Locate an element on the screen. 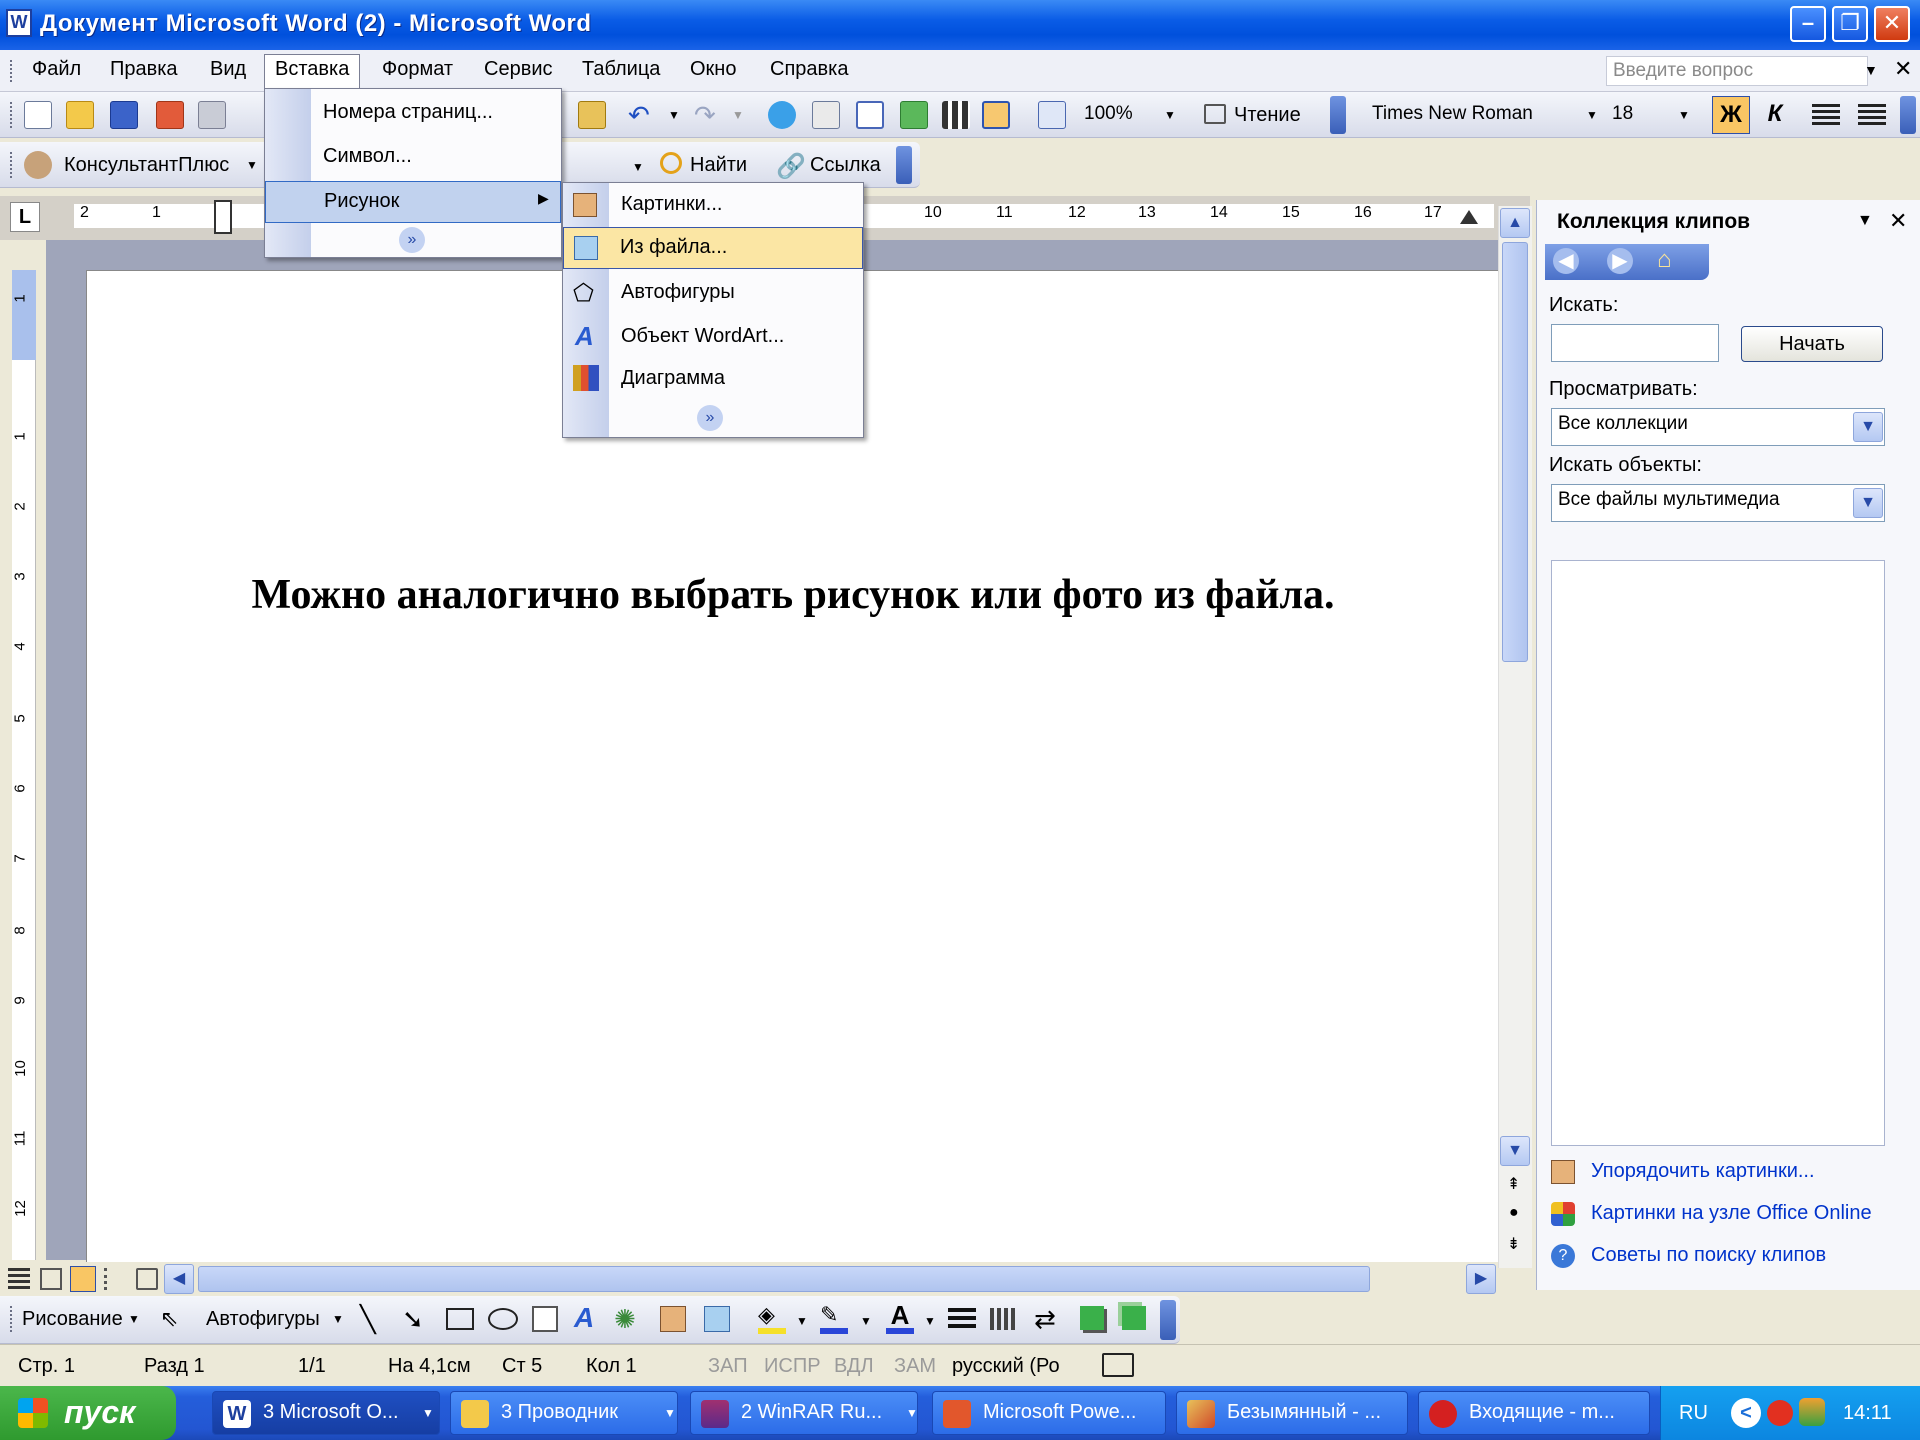 The height and width of the screenshot is (1440, 1920). insert-table-icon is located at coordinates (870, 115).